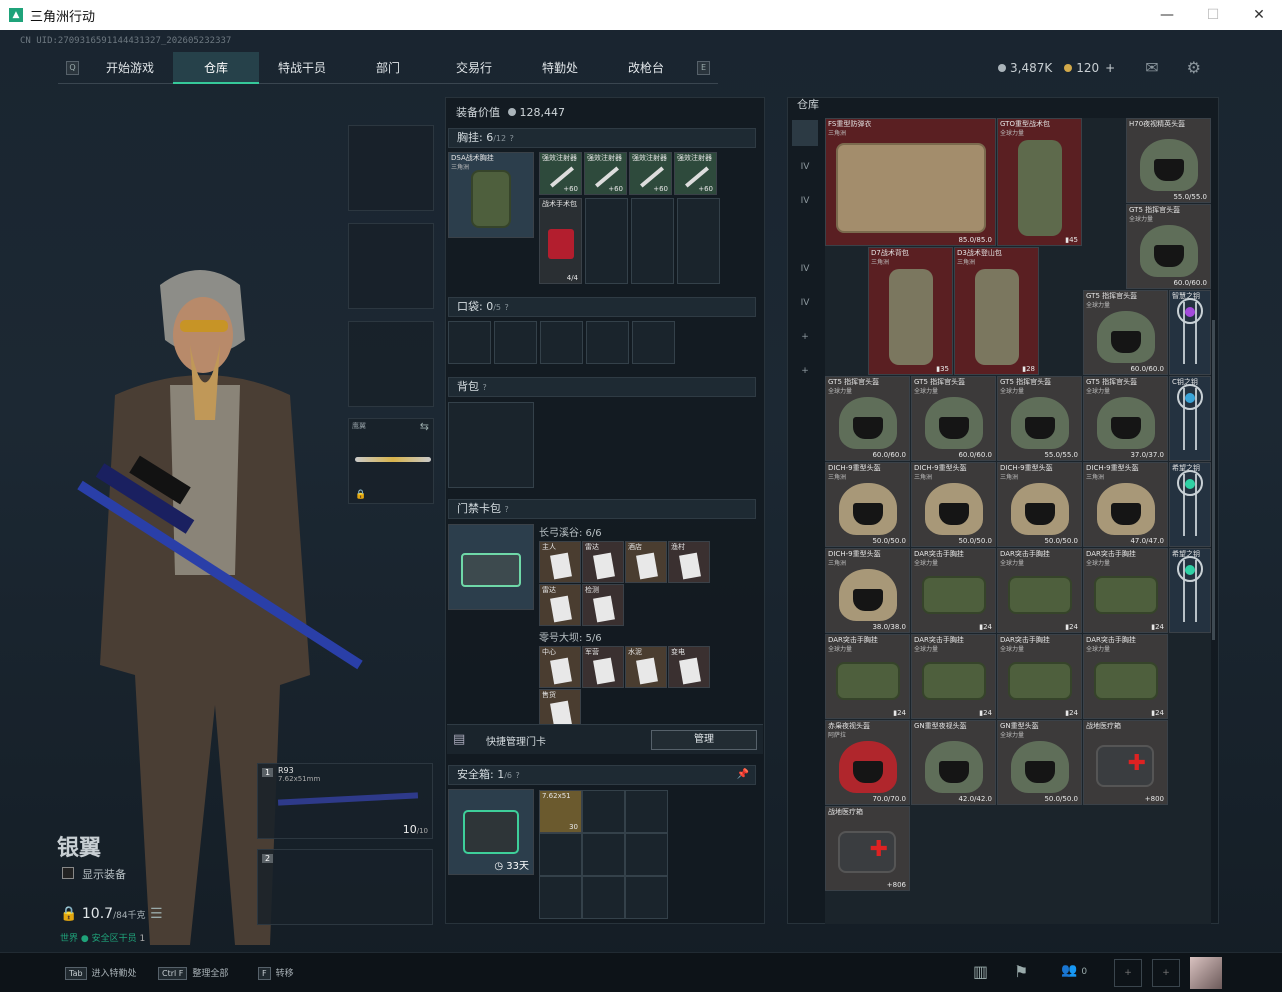 The height and width of the screenshot is (992, 1282). I want to click on manage-button: 管理, so click(704, 740).